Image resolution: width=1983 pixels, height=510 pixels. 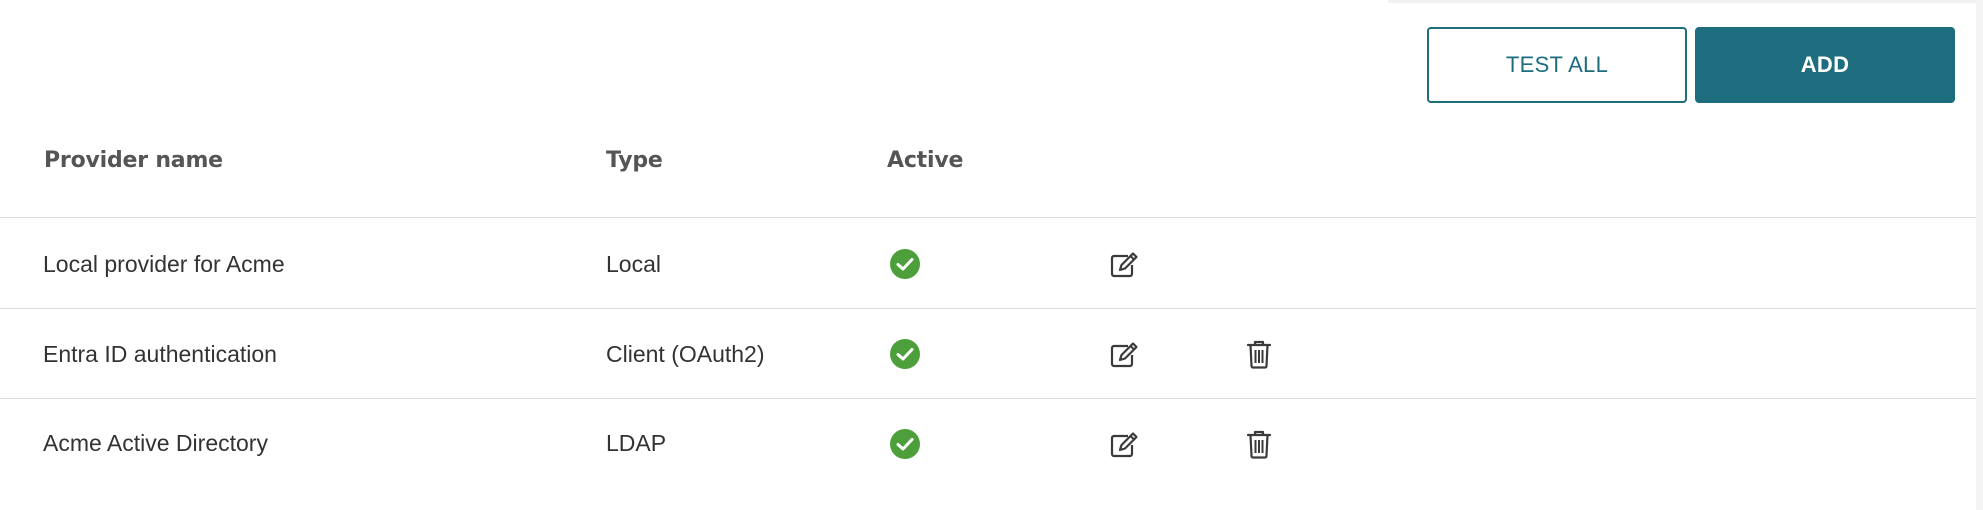 I want to click on provider-name-cell: Entra ID authentication, so click(x=160, y=354).